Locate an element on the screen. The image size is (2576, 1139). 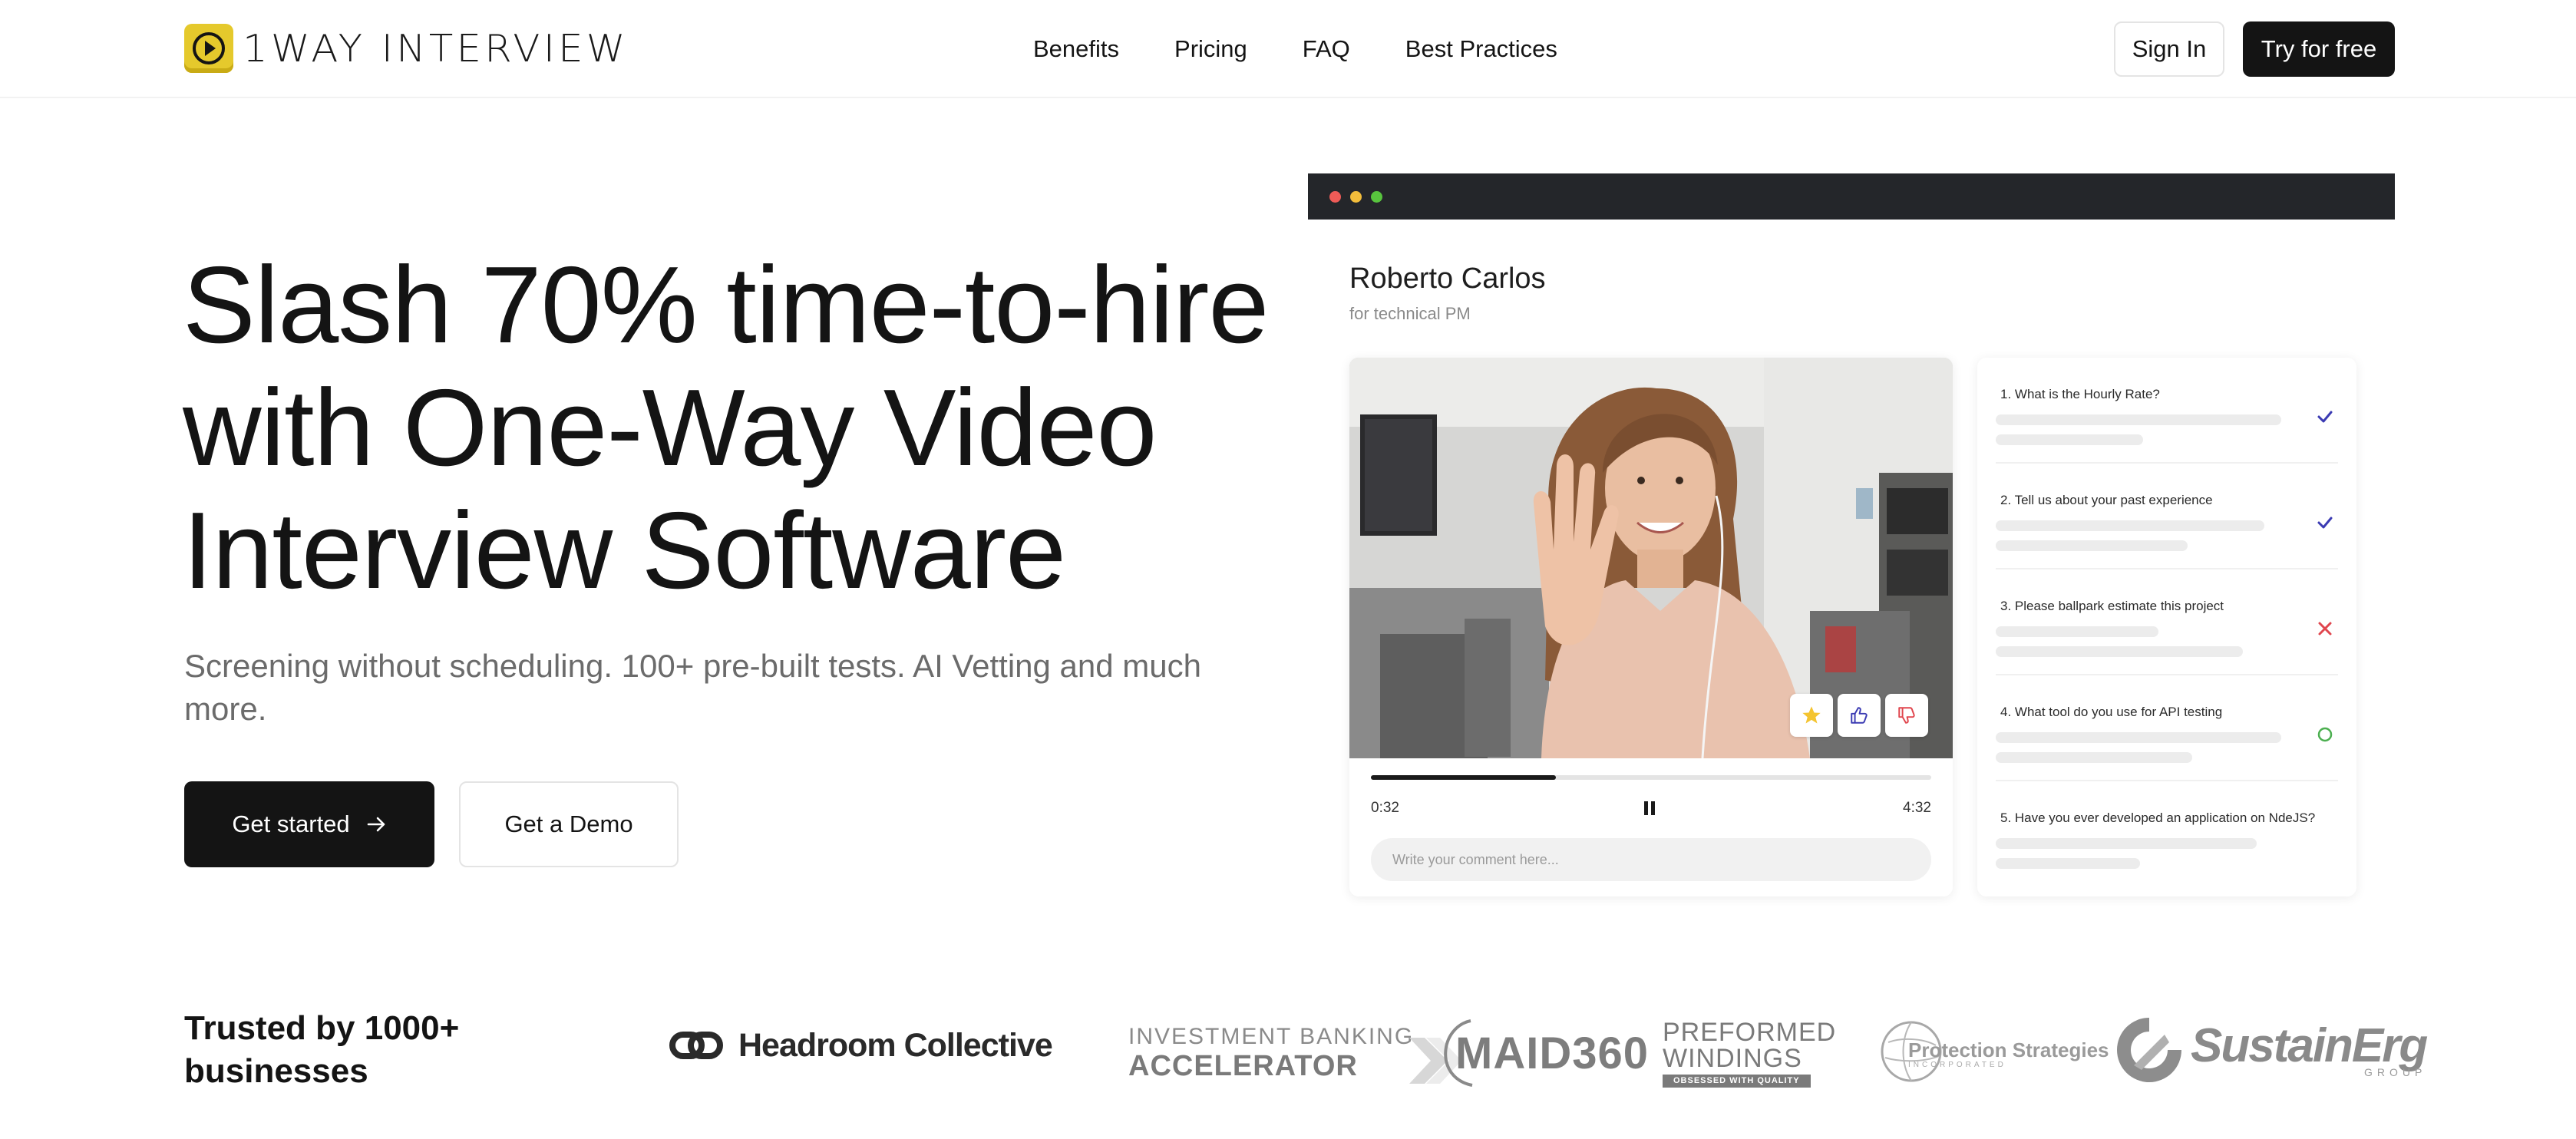
logo-text: 1WAY INTERVIEW is located at coordinates (436, 48).